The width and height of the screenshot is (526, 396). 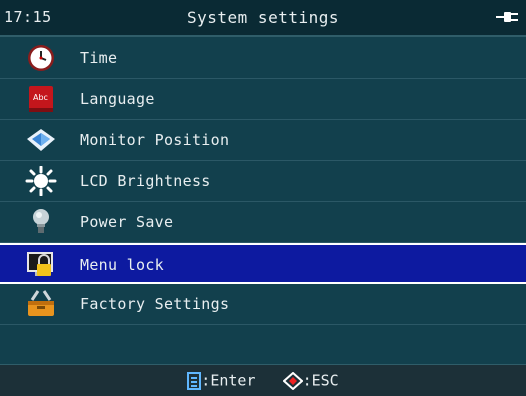 What do you see at coordinates (145, 181) in the screenshot?
I see `menu-item-label: LCD Brightness` at bounding box center [145, 181].